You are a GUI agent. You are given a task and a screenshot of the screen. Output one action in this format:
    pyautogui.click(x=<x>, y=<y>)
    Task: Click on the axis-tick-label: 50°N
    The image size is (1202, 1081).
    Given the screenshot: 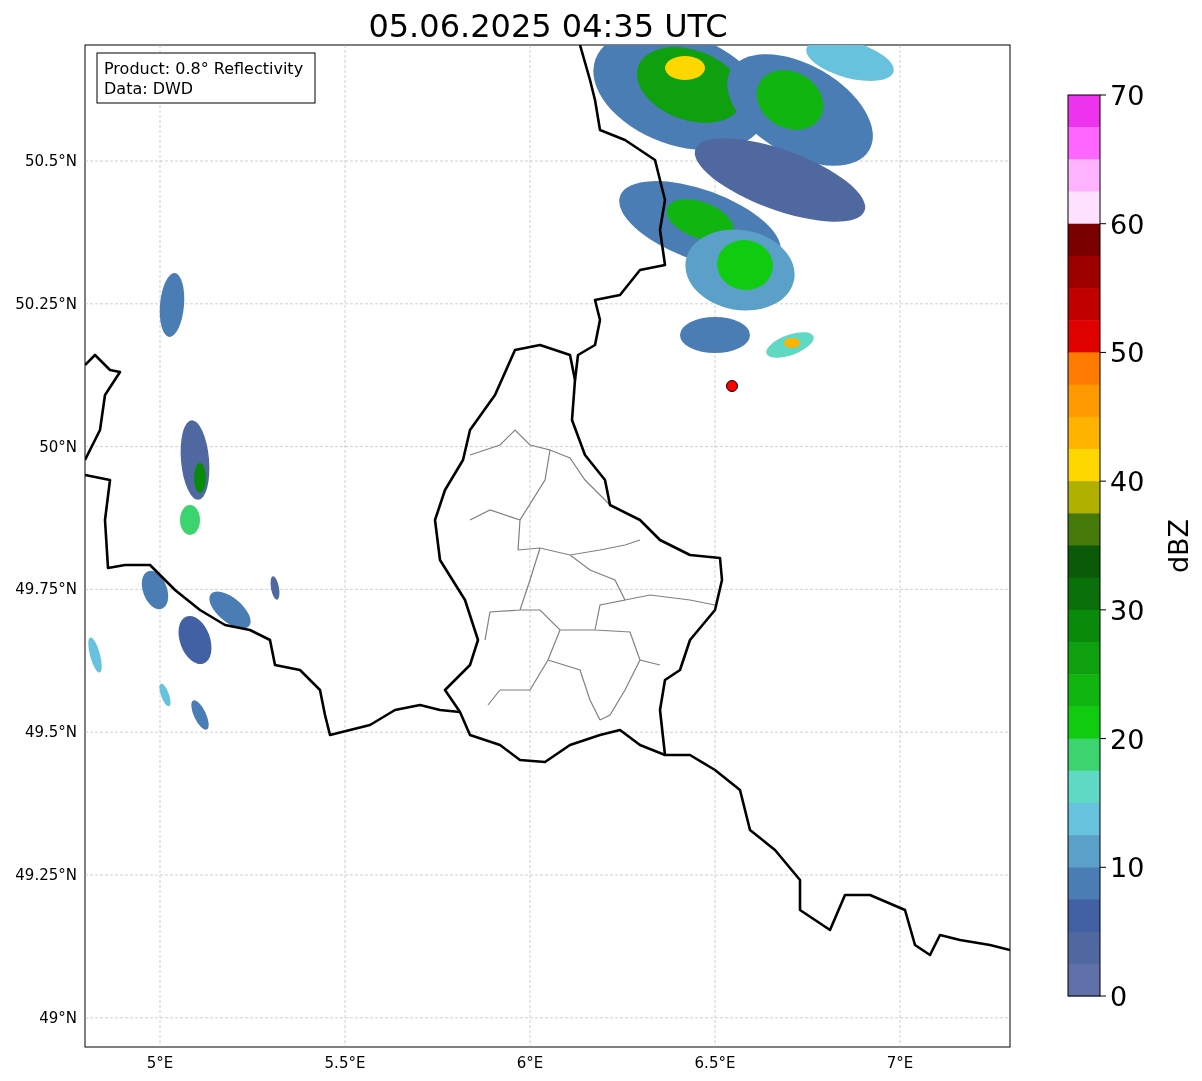 What is the action you would take?
    pyautogui.click(x=58, y=446)
    